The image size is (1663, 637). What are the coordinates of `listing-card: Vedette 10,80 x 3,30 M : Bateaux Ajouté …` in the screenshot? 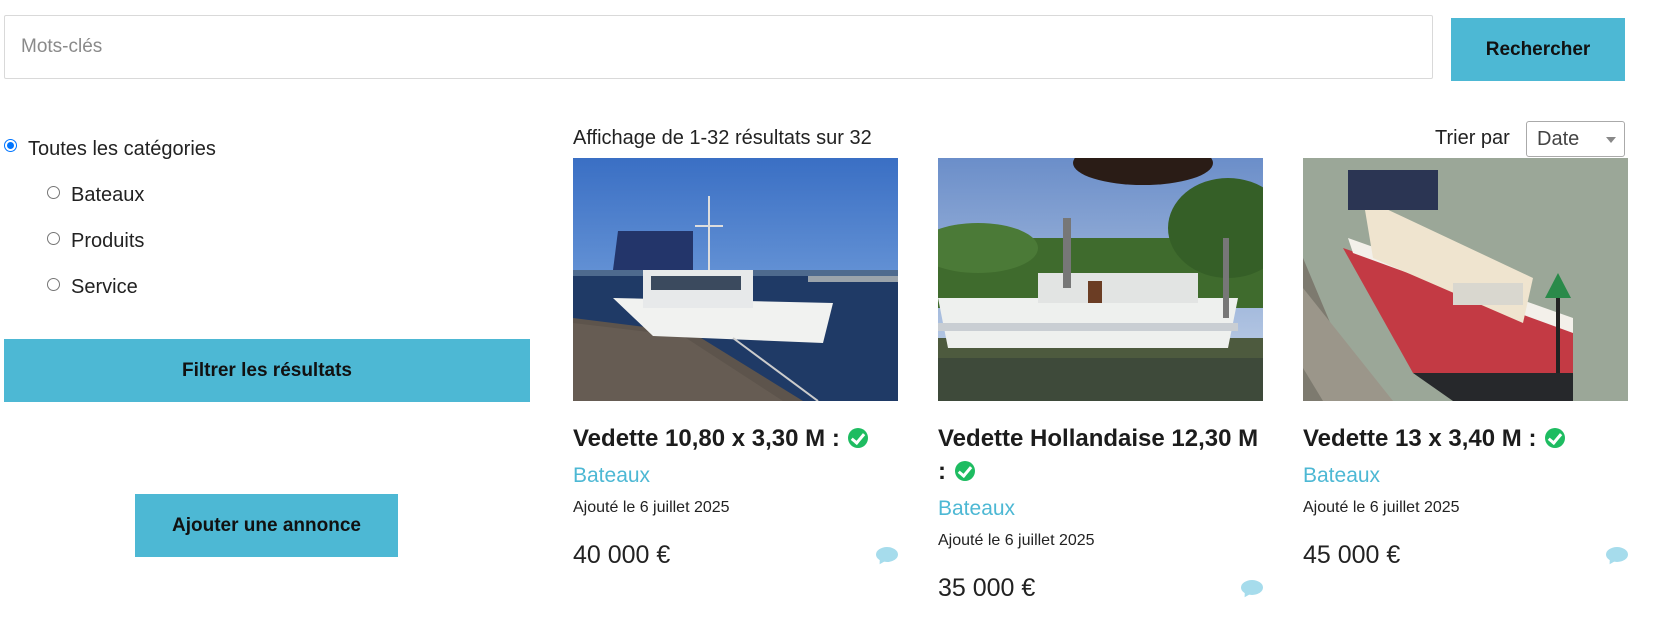 It's located at (735, 364).